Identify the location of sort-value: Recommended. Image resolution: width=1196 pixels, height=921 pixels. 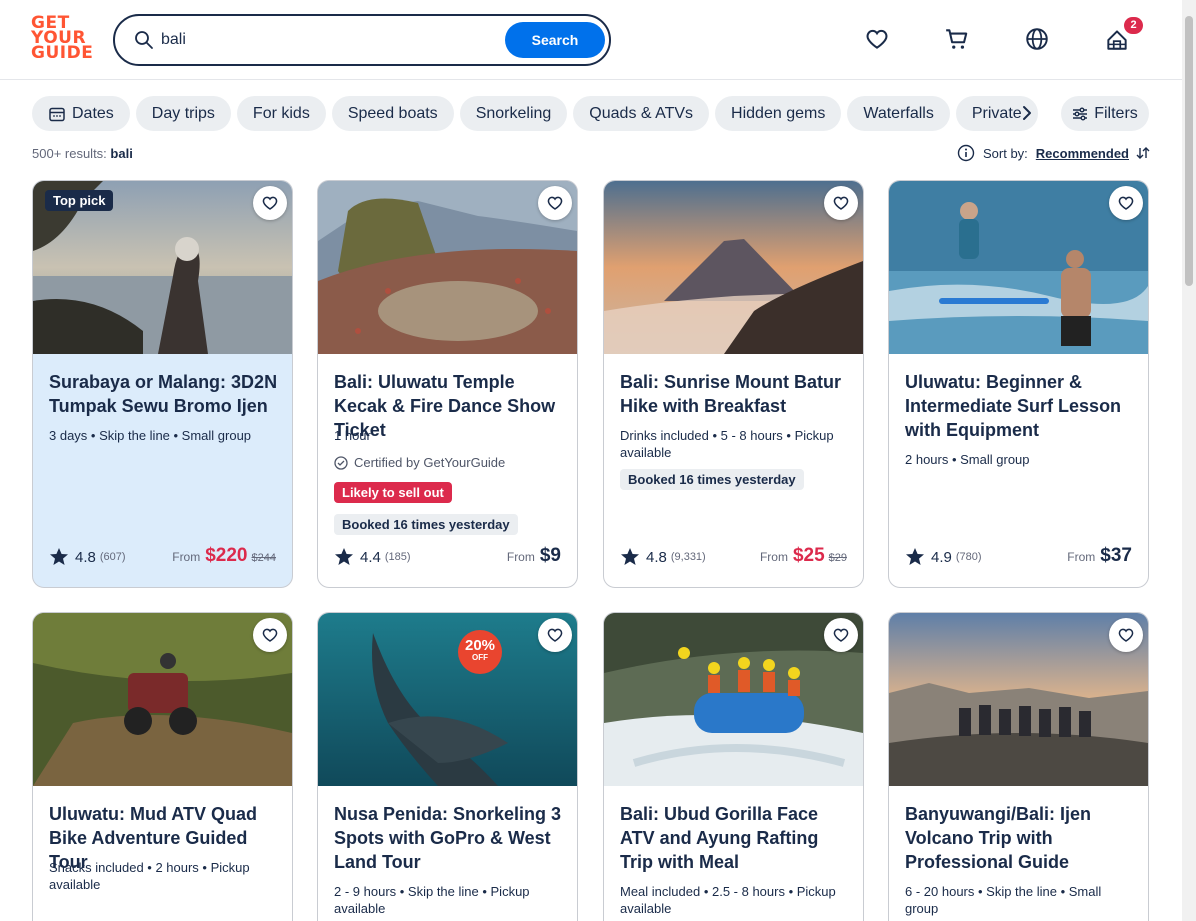
(1082, 153).